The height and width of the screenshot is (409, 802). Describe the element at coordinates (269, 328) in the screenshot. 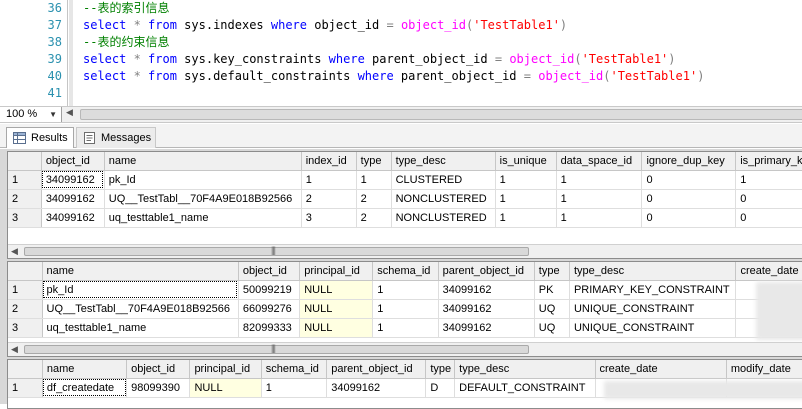

I see `table-cell: 82099333` at that location.